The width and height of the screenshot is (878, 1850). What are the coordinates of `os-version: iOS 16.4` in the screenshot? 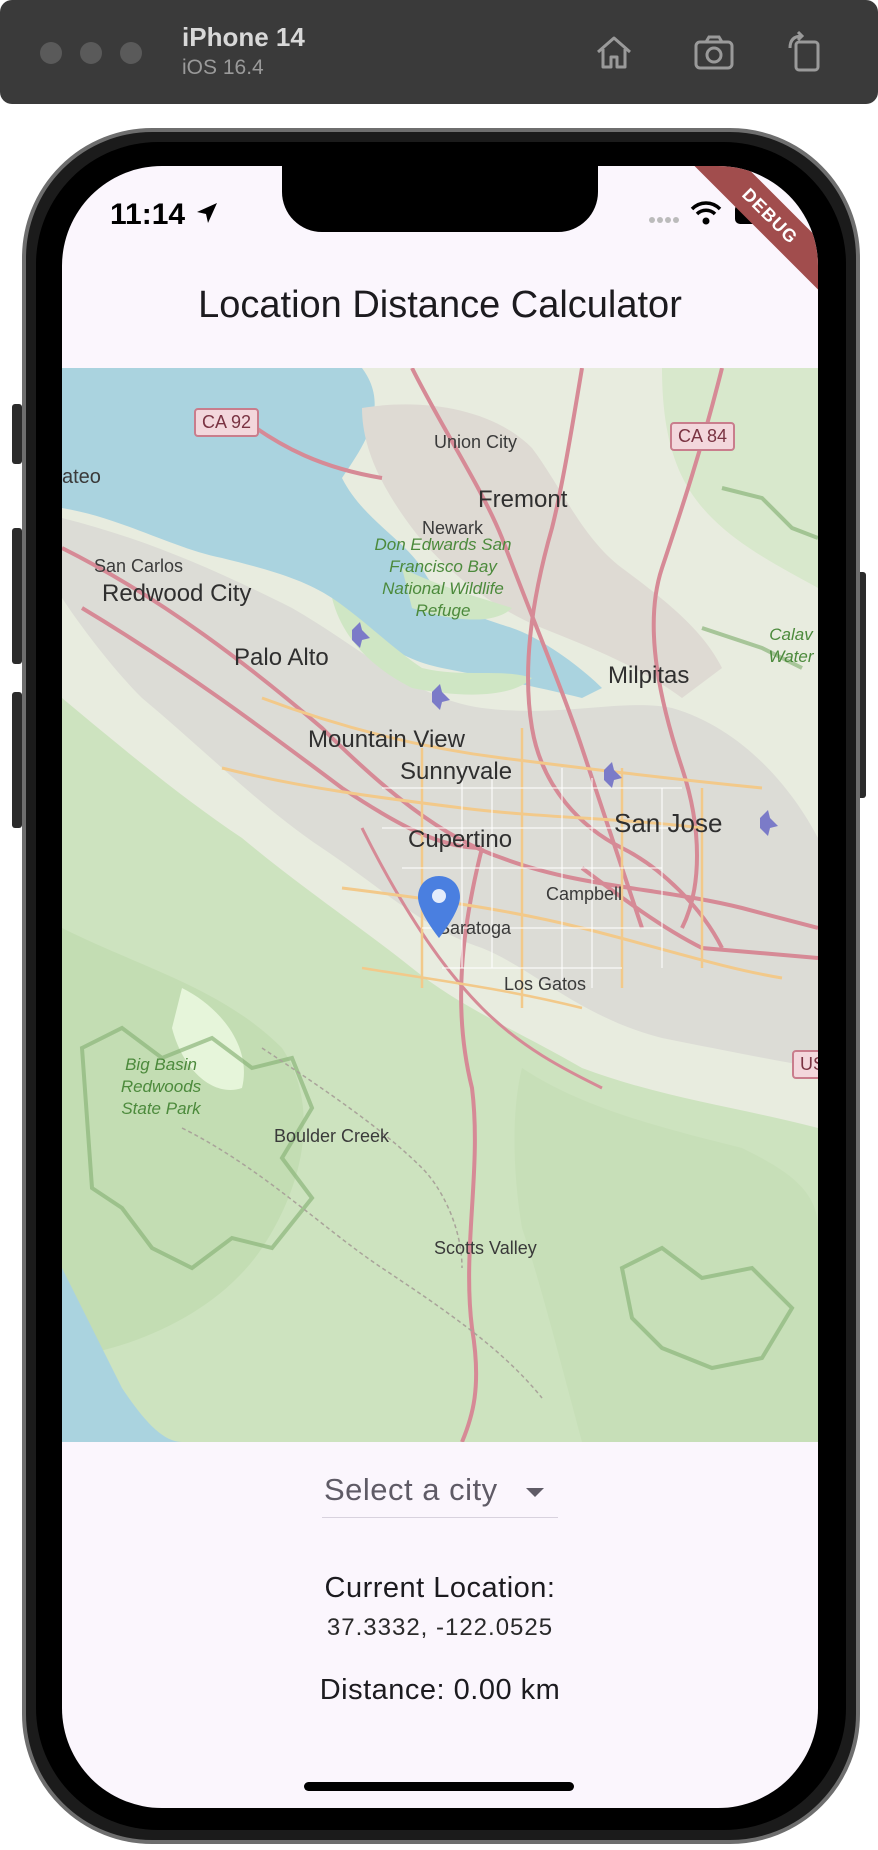 It's located at (223, 67).